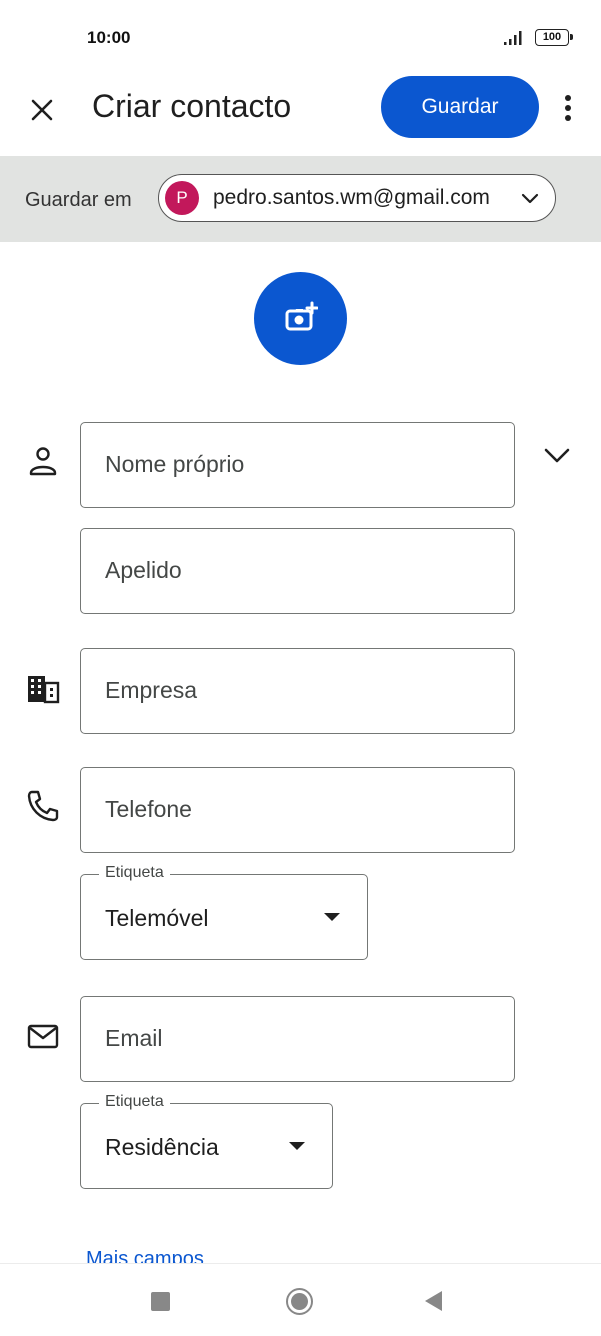 The image size is (601, 1336). I want to click on email-label-dropdown: Etiqueta Residência, so click(206, 1141).